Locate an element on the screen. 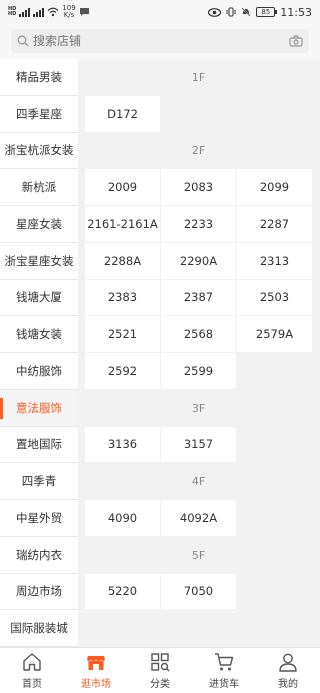 Image resolution: width=320 pixels, height=693 pixels. store-cell: 4092A is located at coordinates (198, 518).